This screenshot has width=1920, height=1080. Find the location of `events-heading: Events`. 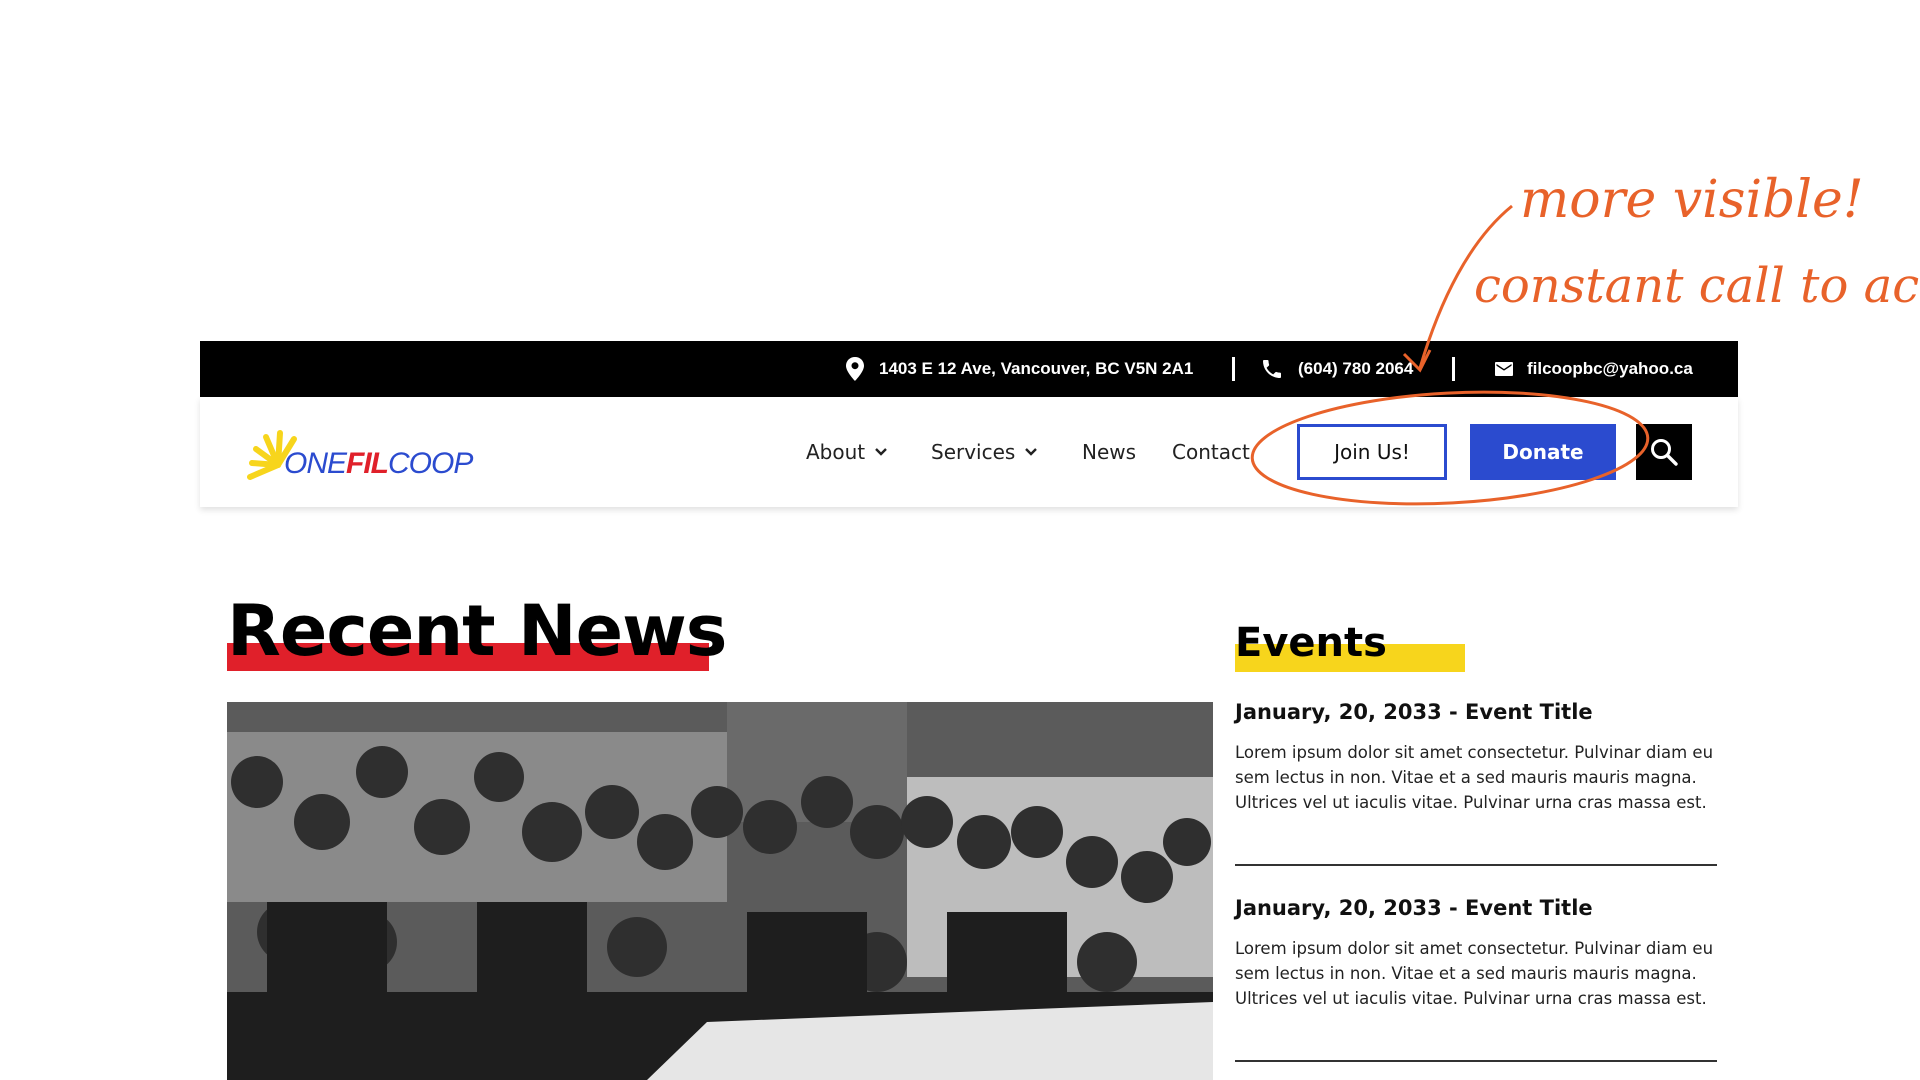

events-heading: Events is located at coordinates (1311, 643).